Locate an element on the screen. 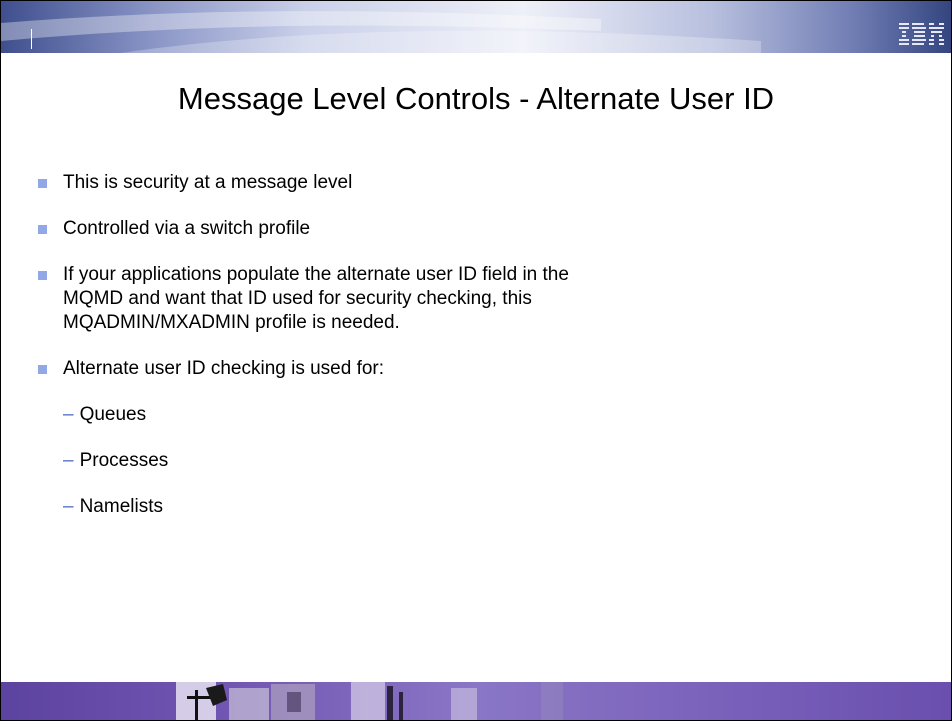 This screenshot has width=952, height=721. sub-bullet-item: – Processes is located at coordinates (115, 461).